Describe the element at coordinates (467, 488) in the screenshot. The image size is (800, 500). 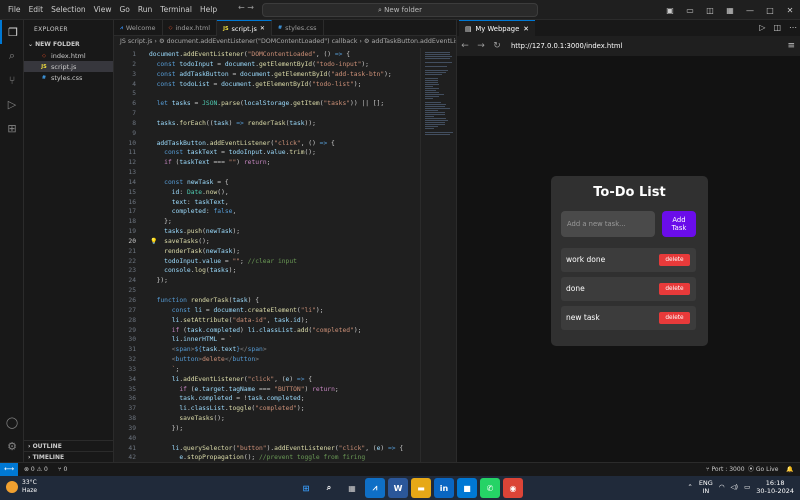
I see `store-icon: ■` at that location.